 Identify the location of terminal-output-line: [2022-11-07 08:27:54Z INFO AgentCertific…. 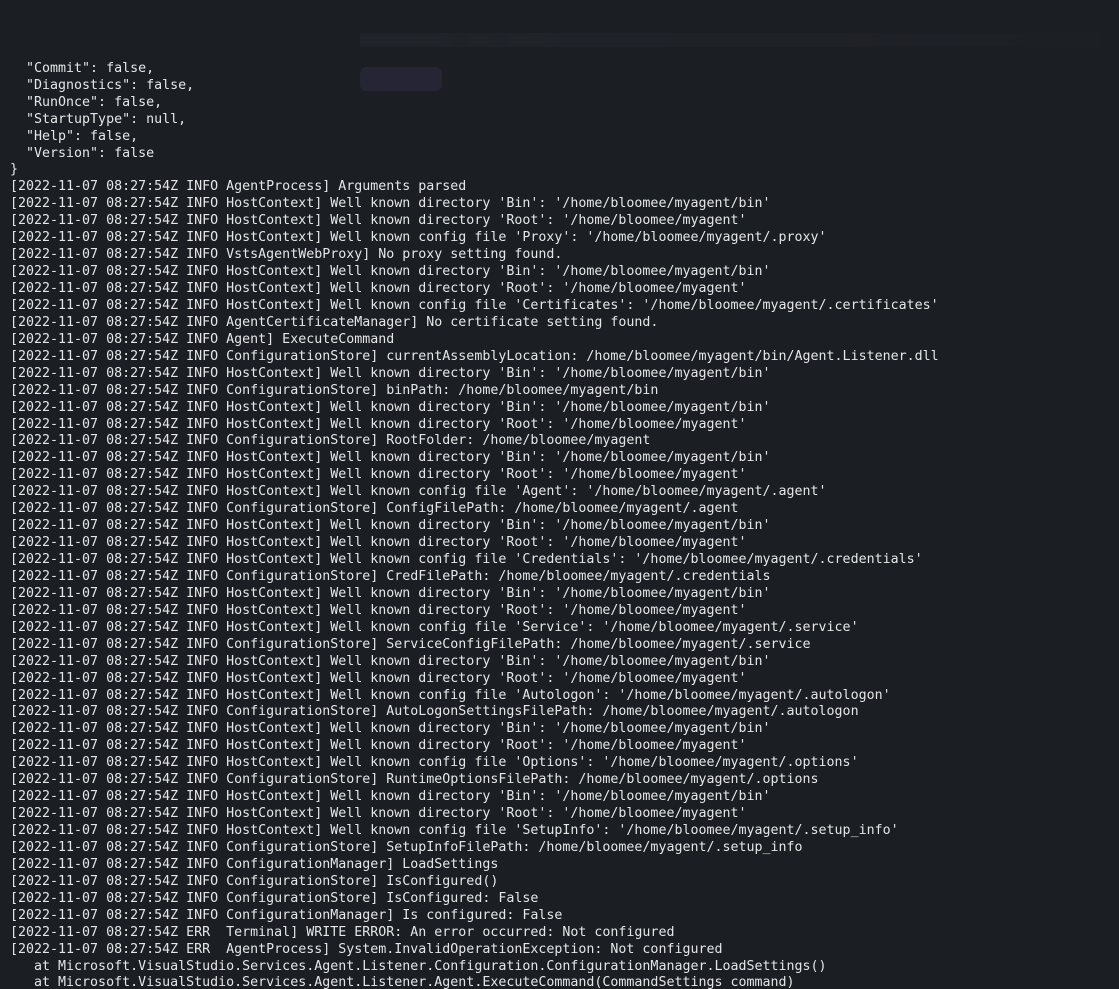
(334, 322).